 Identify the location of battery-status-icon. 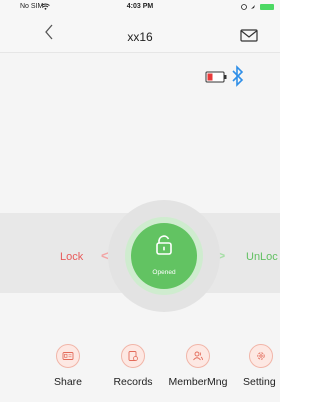
(267, 7).